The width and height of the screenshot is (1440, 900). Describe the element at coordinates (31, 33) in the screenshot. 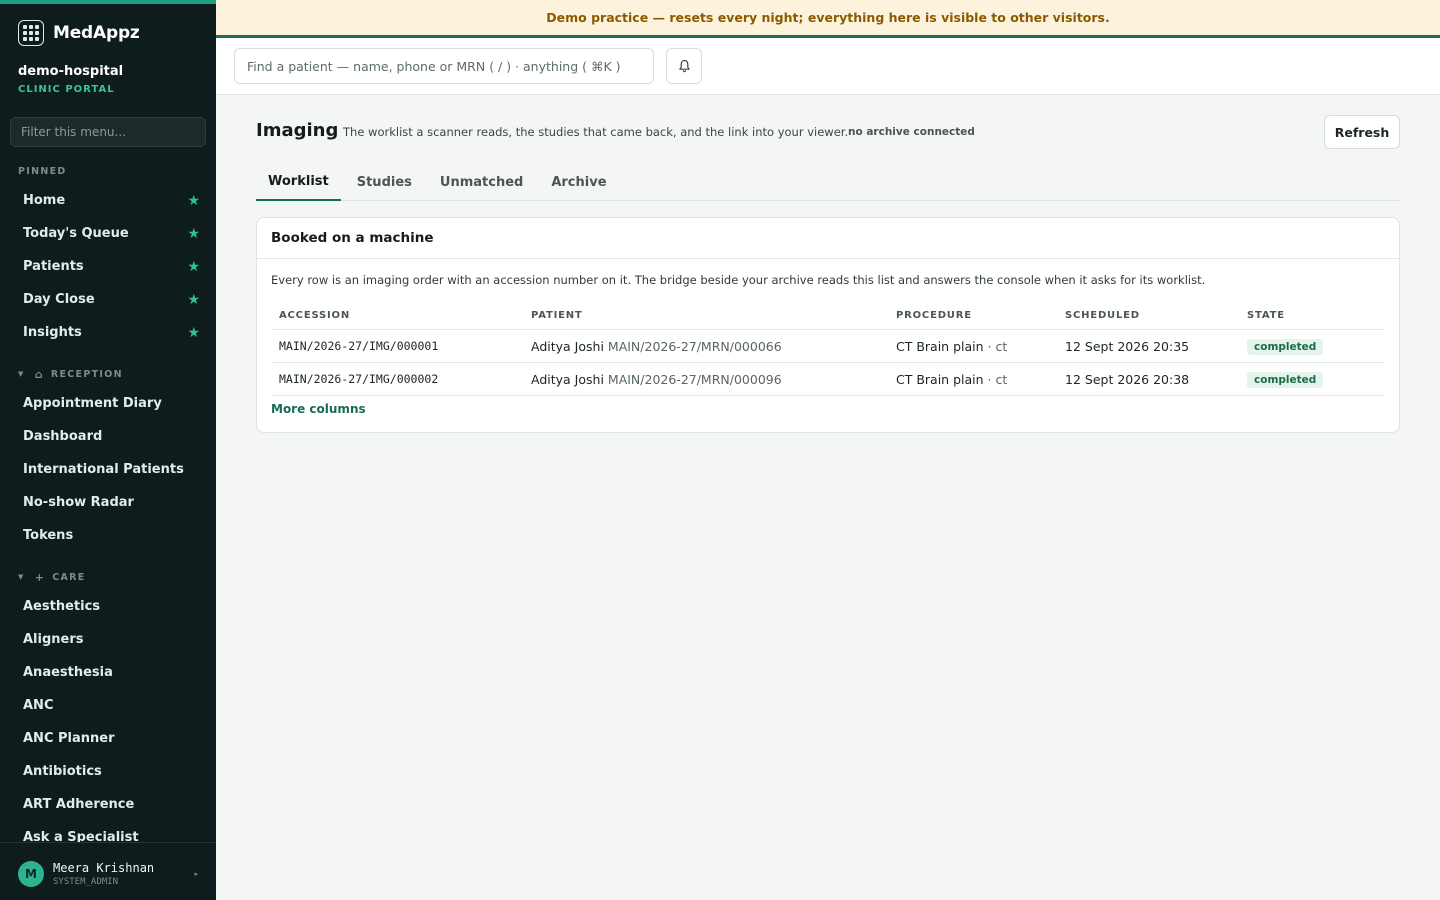

I see `medappz-logo-icon` at that location.